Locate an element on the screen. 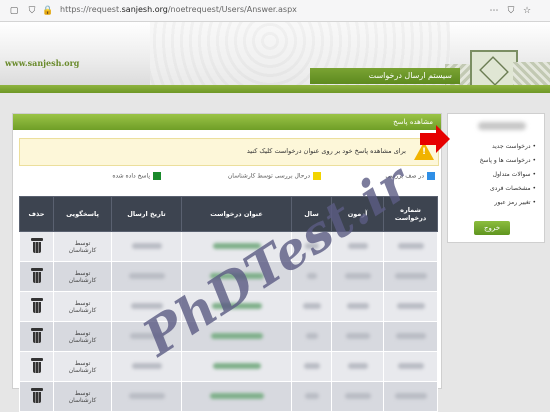 The height and width of the screenshot is (412, 550). col-delete: حذف is located at coordinates (36, 214).